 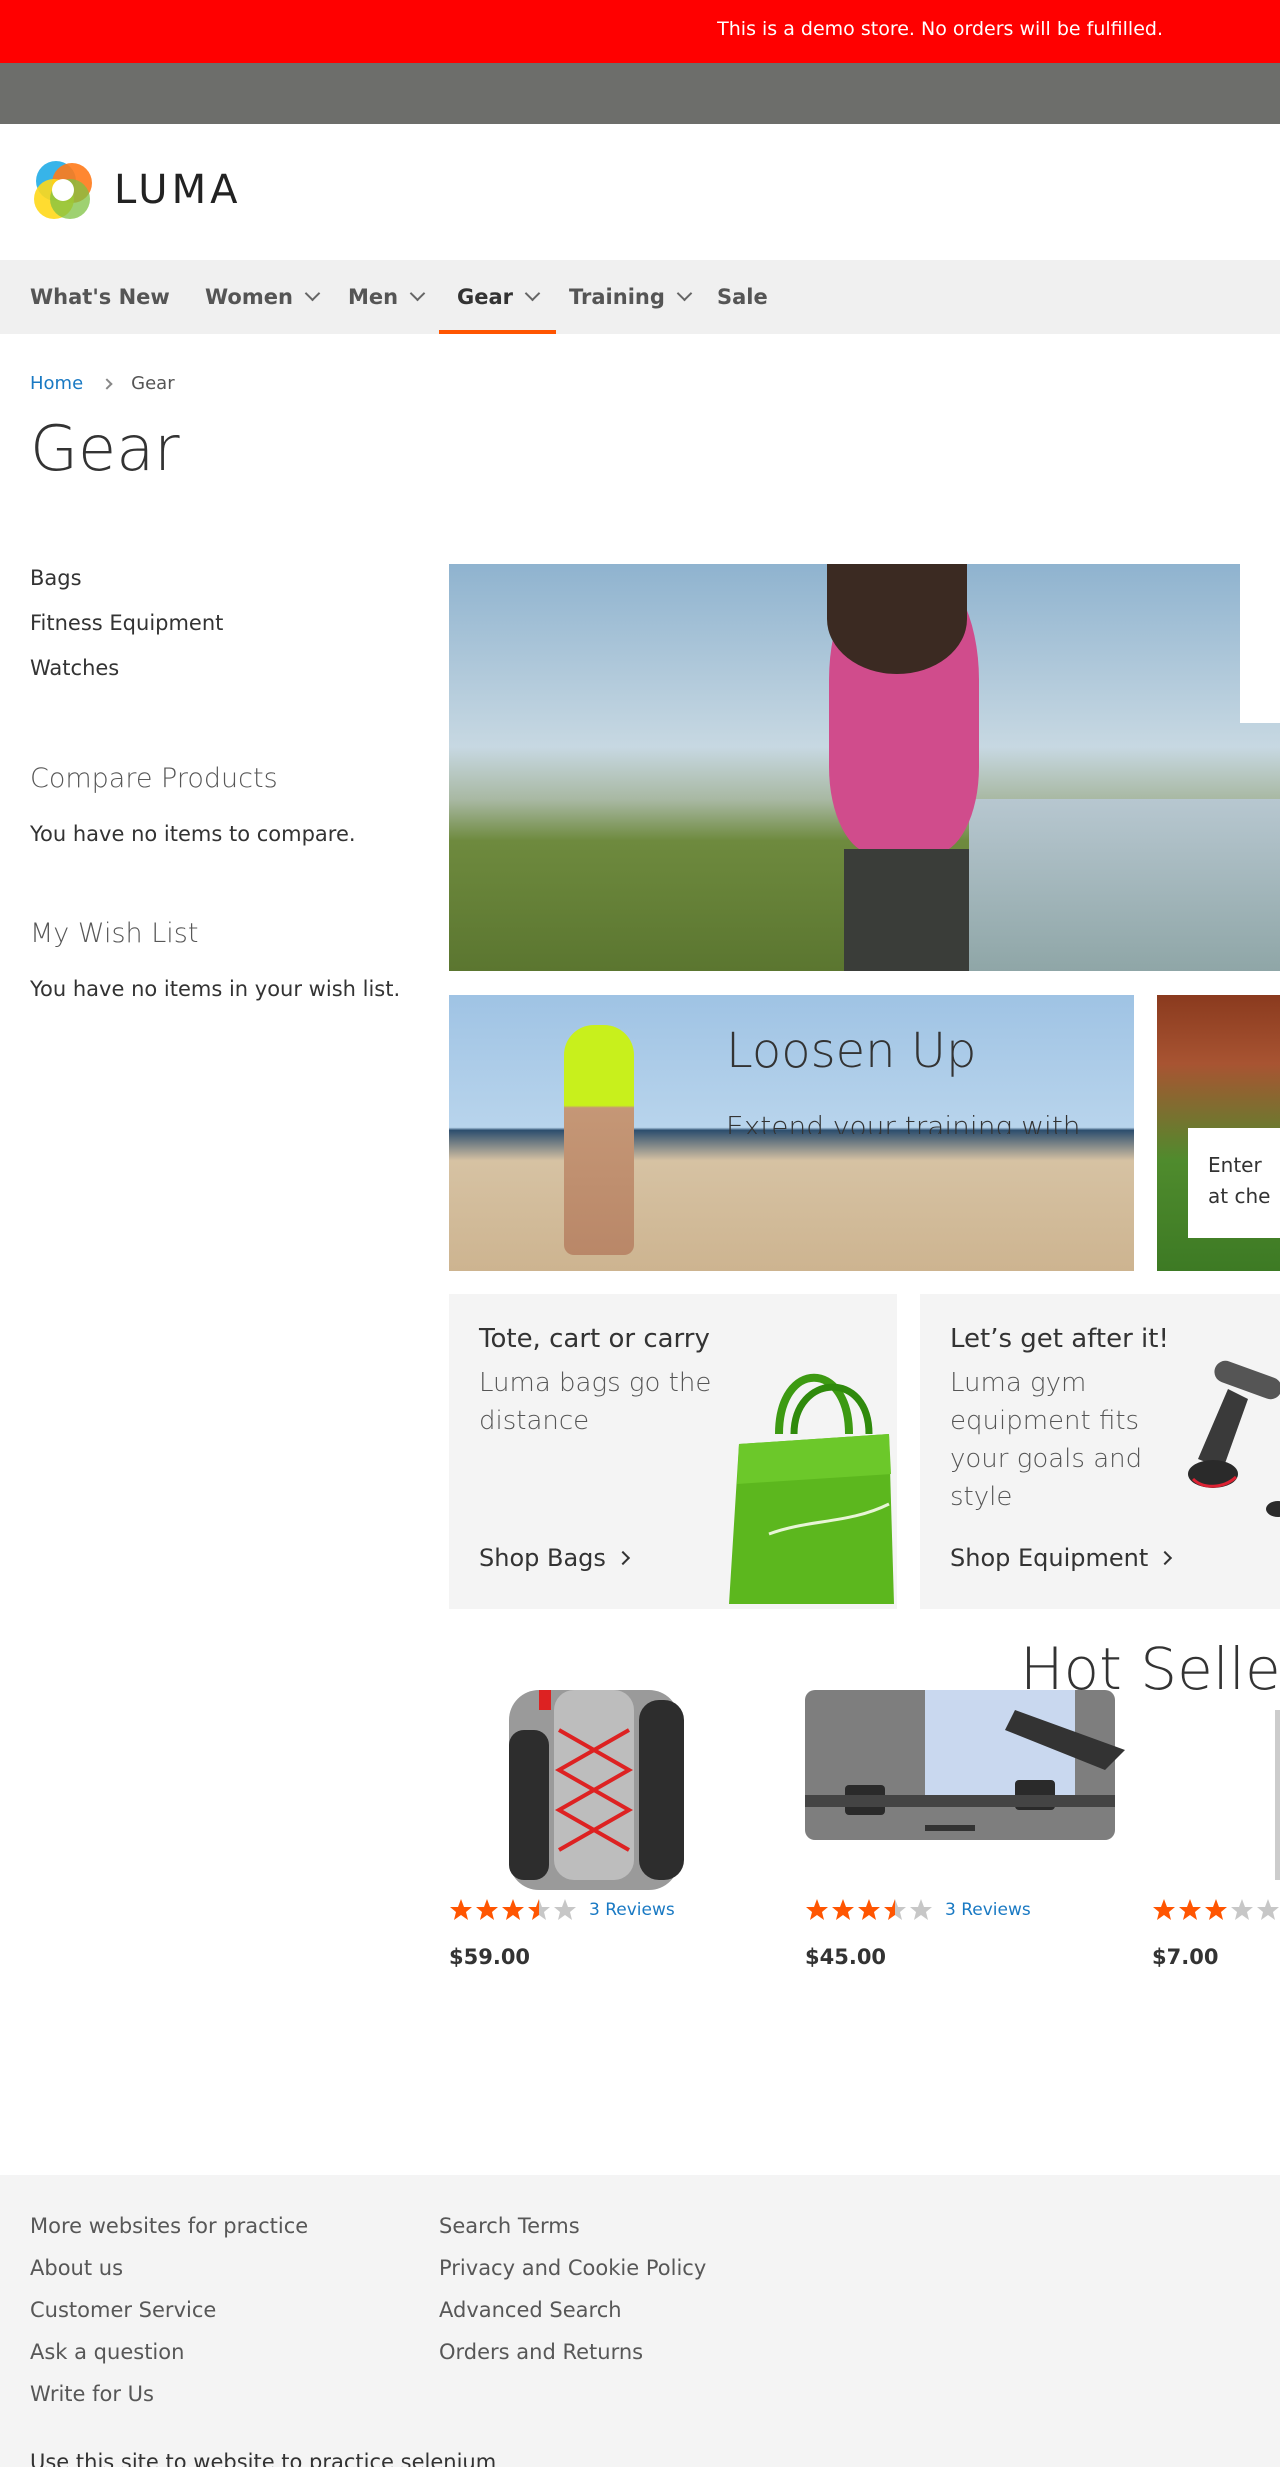 I want to click on promo-loosen-up: Loosen Up Extend your training with, so click(x=791, y=1133).